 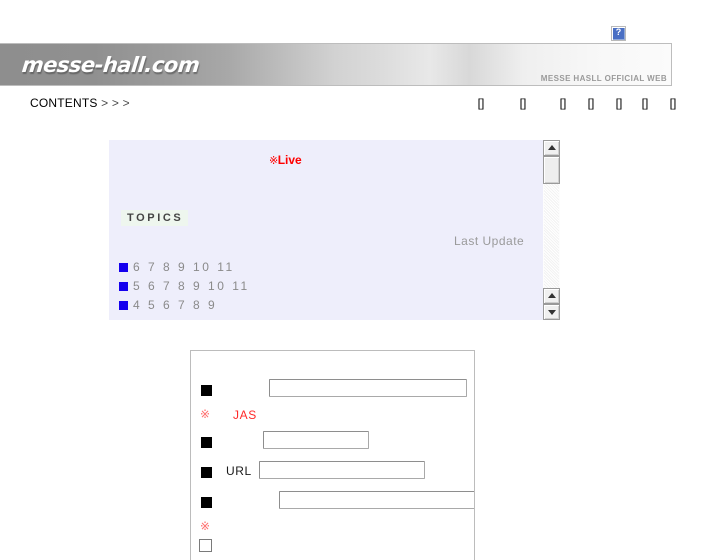 What do you see at coordinates (329, 267) in the screenshot?
I see `topic-list-item: 6 7 8 9 10 11` at bounding box center [329, 267].